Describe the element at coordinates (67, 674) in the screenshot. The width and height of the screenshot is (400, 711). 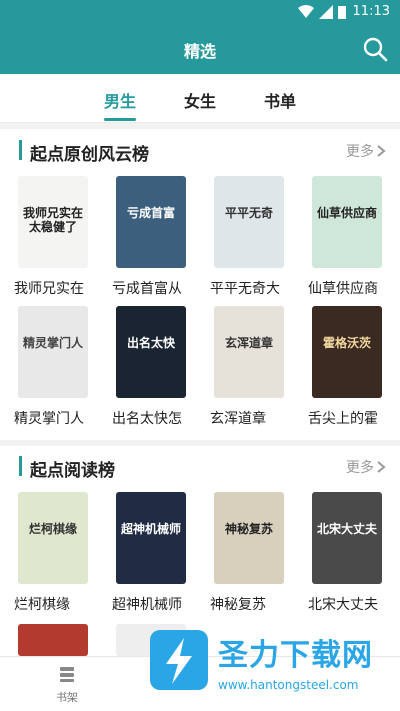
I see `bookshelf-icon` at that location.